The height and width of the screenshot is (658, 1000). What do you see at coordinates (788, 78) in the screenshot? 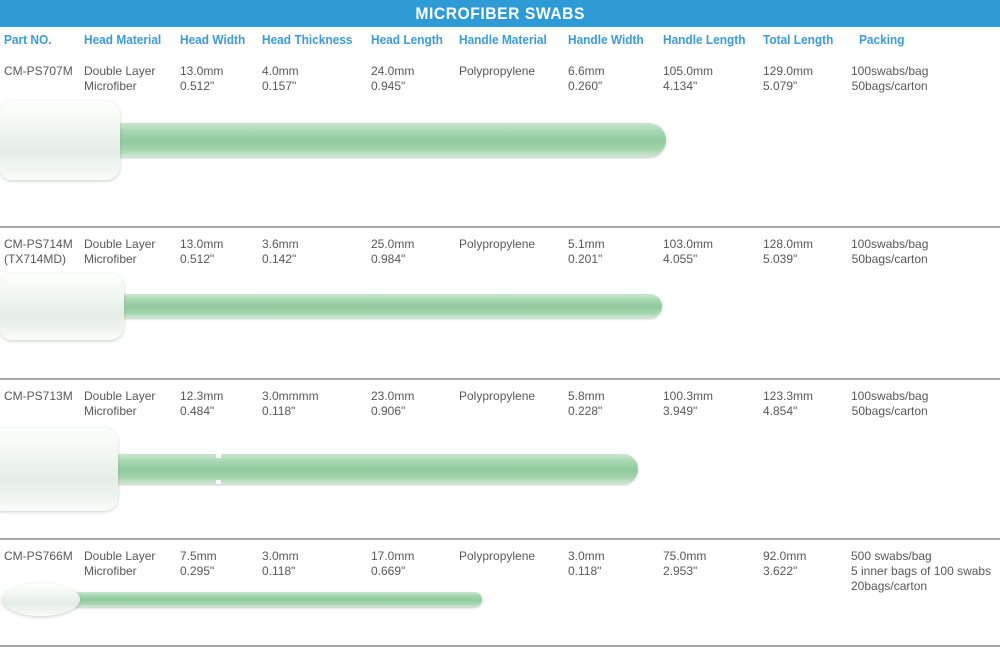
I see `cell-total-length: 129.0mm 5.079"` at bounding box center [788, 78].